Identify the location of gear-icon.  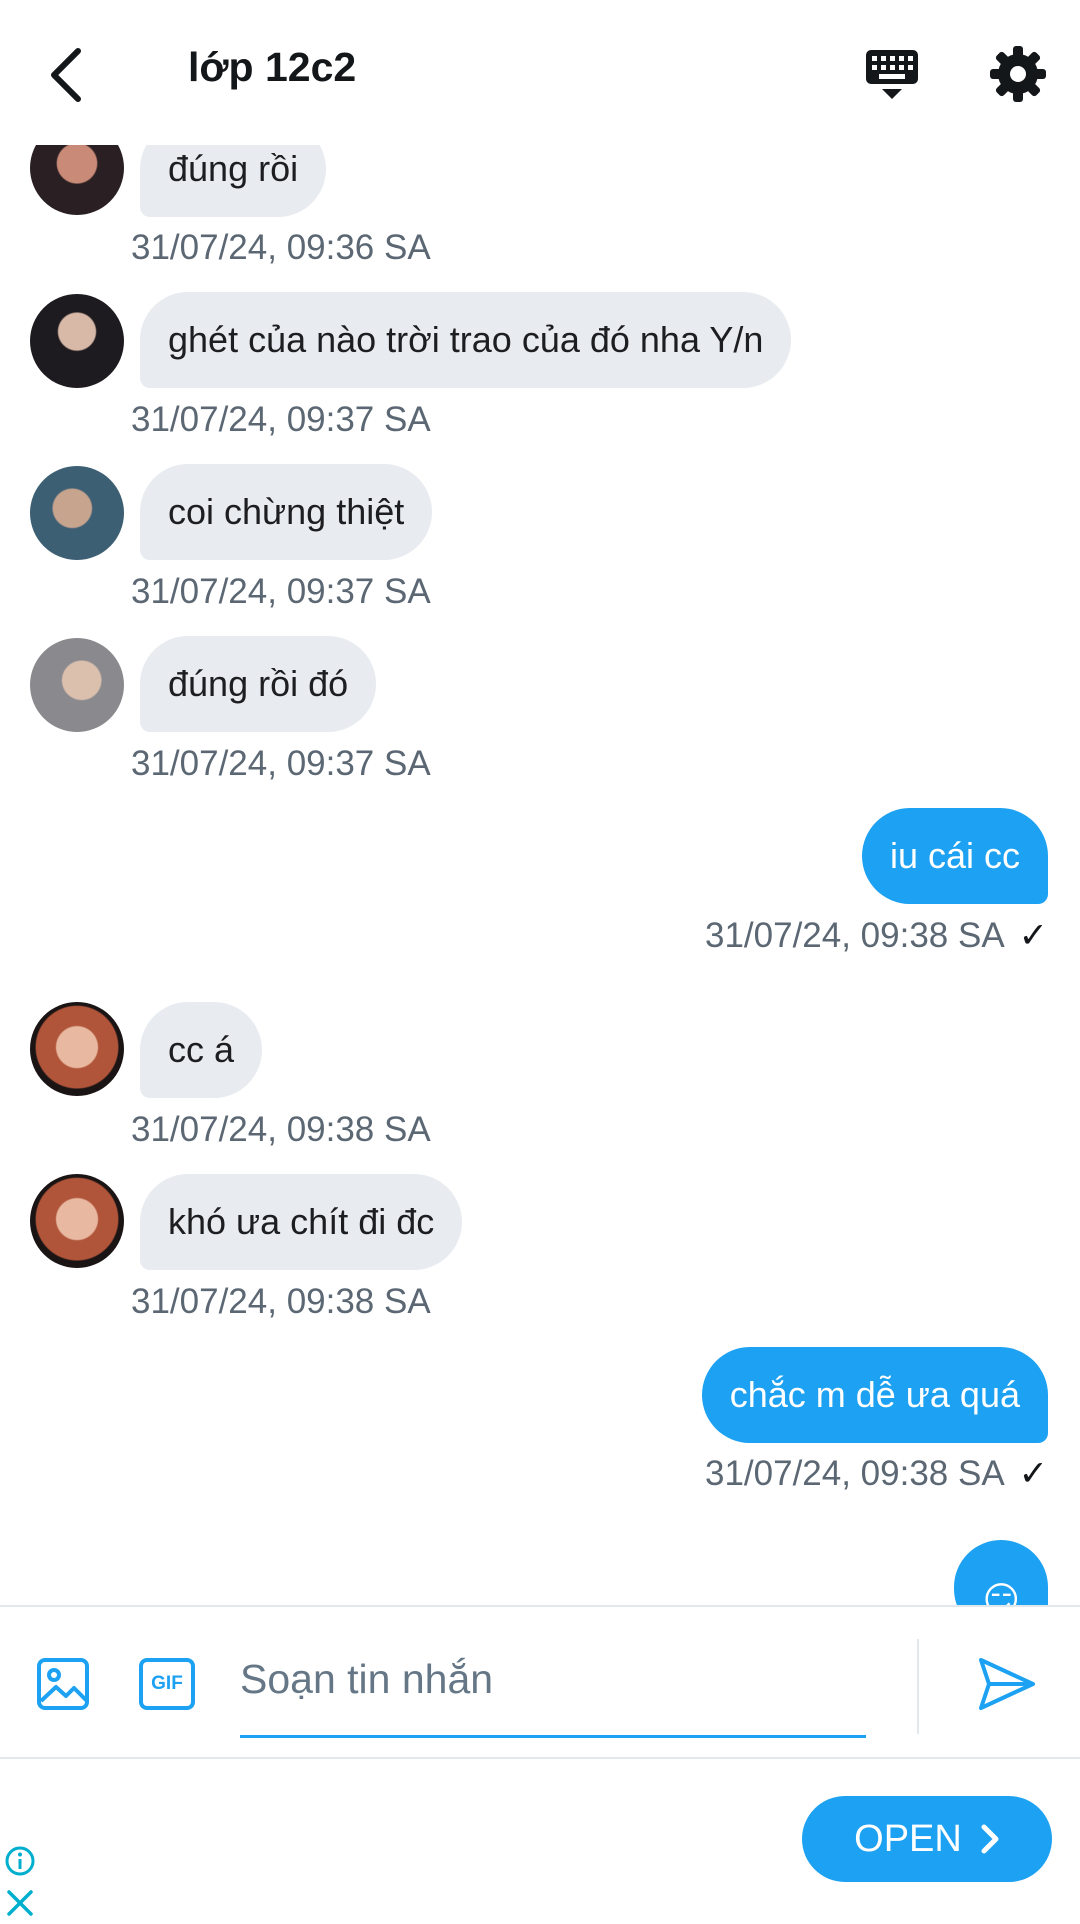
(1018, 74).